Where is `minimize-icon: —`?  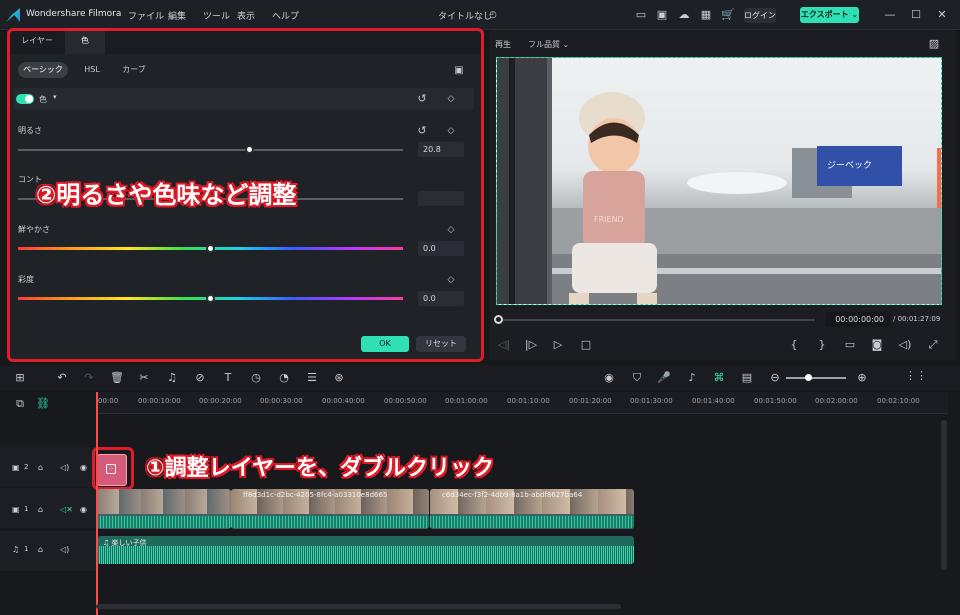
minimize-icon: — is located at coordinates (890, 15).